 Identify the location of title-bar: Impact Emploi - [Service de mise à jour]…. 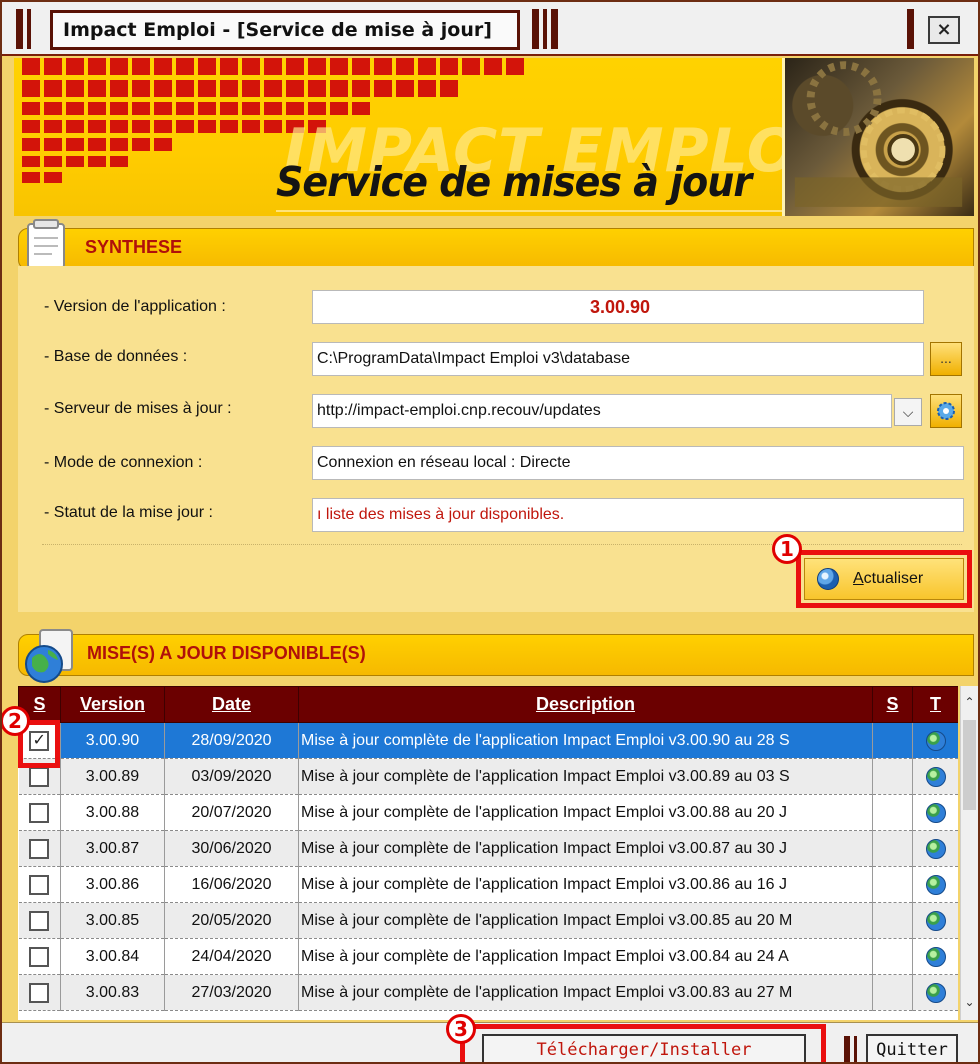
(490, 29).